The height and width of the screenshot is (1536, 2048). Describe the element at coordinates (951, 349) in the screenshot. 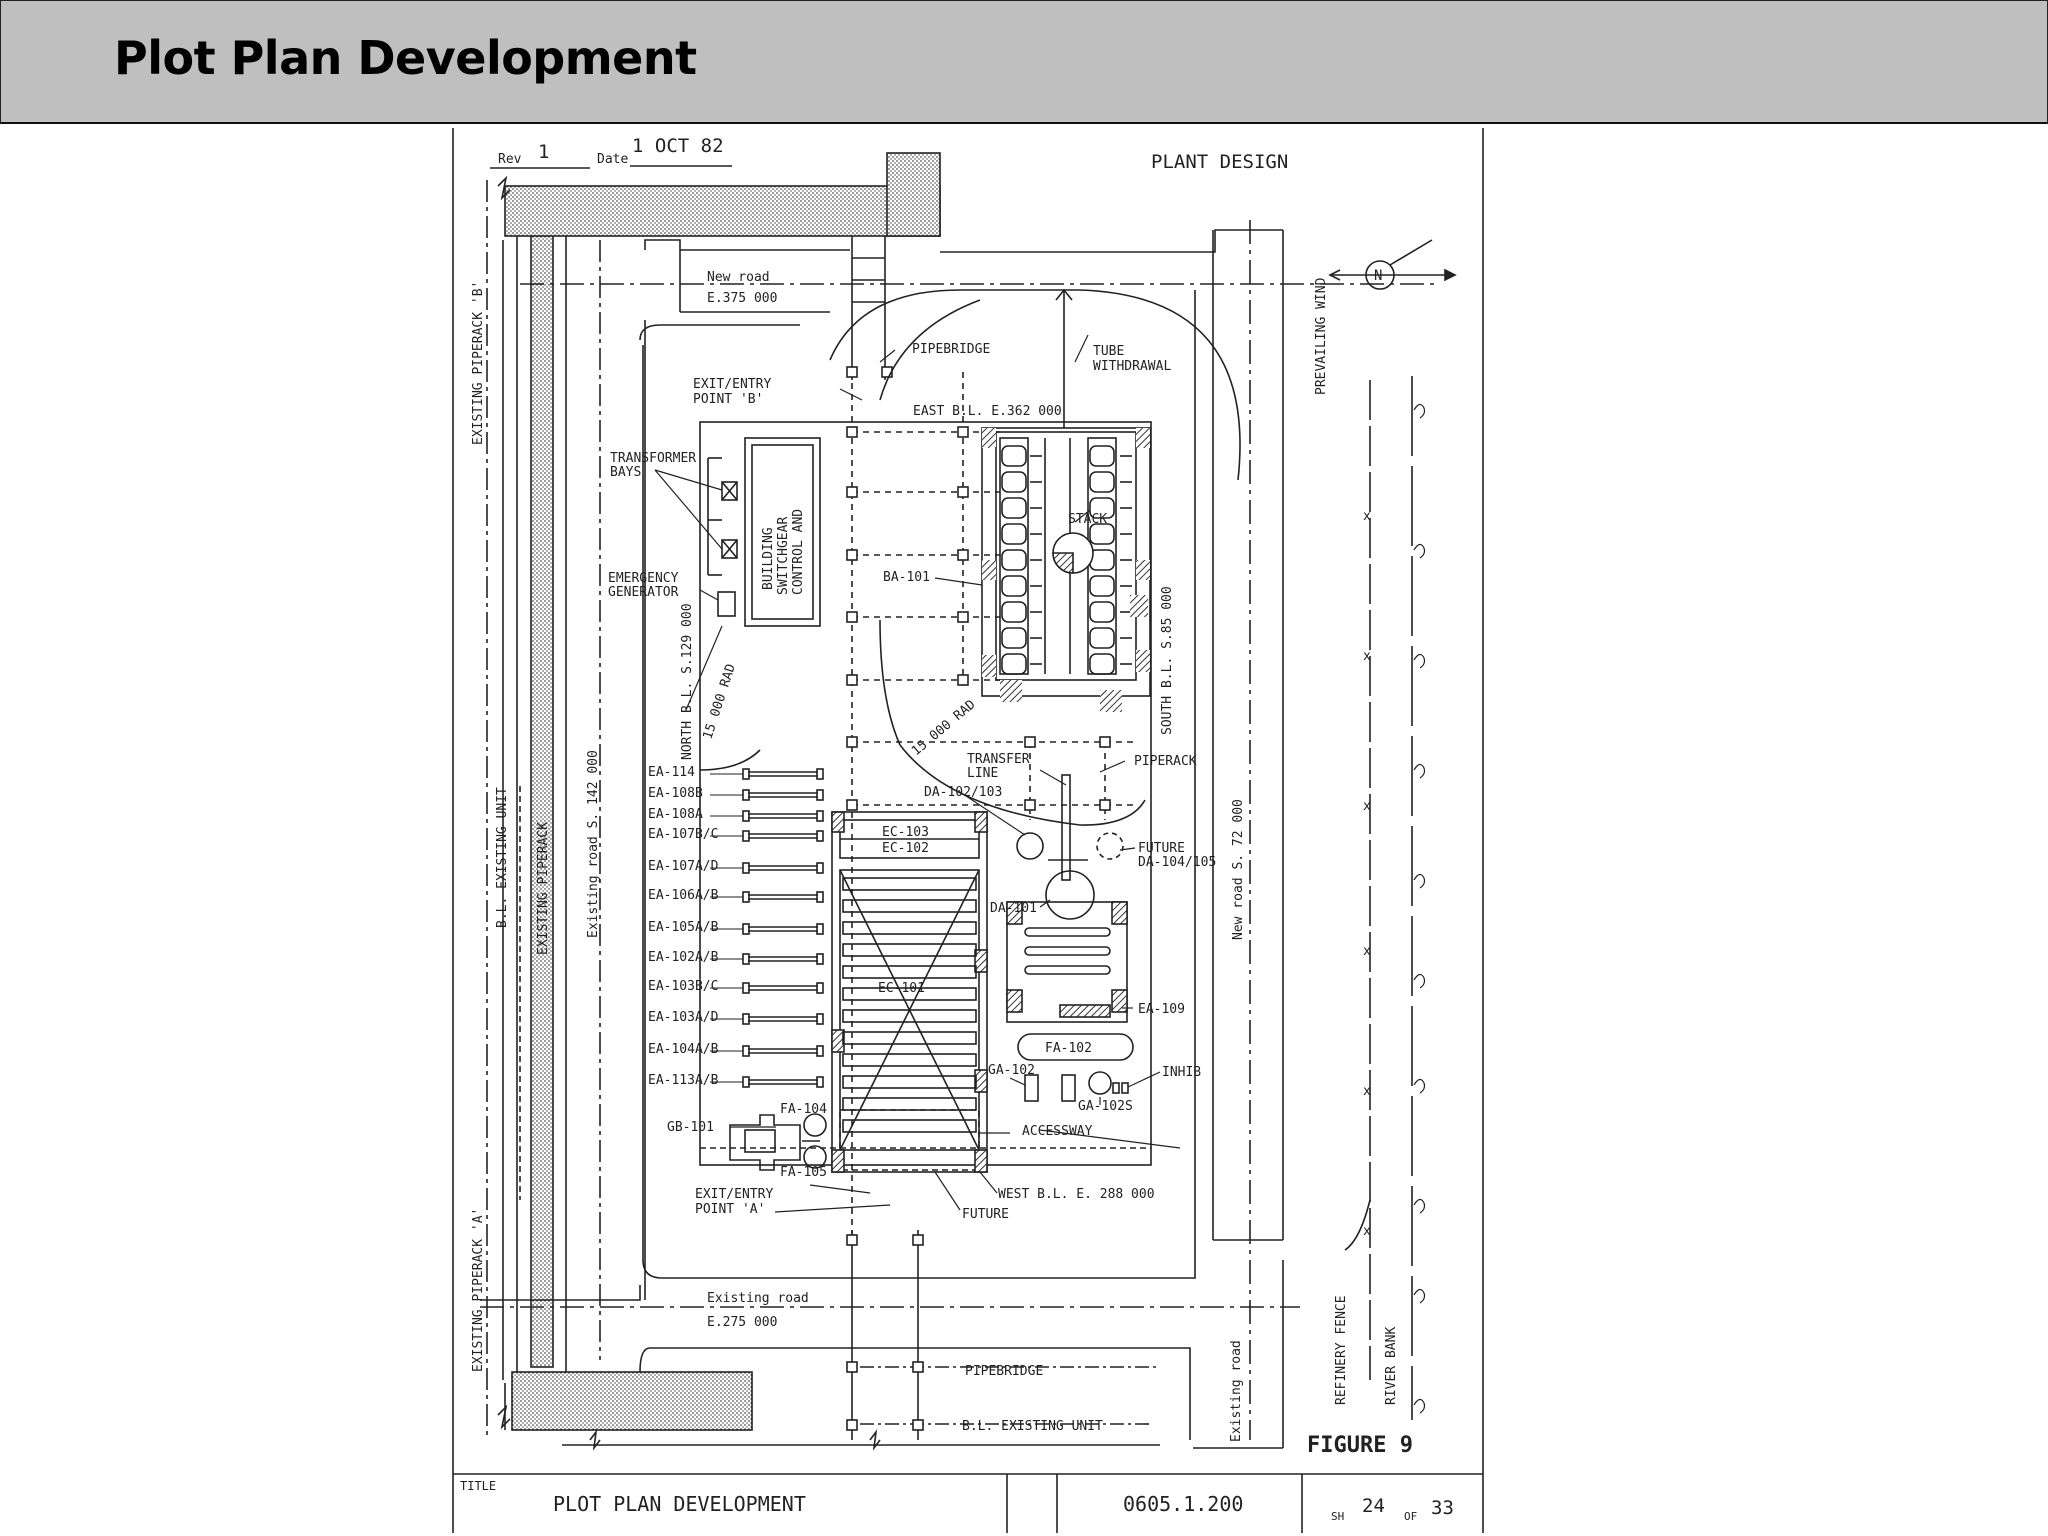

I see `label-pipebridge-top: PIPEBRIDGE` at that location.